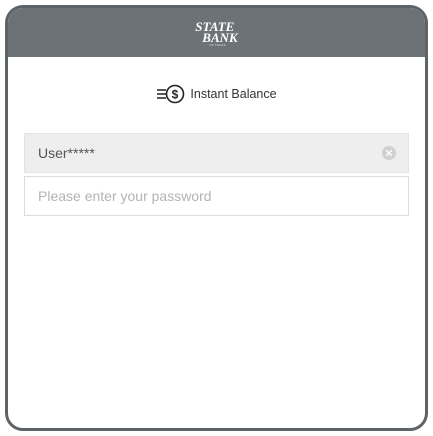  I want to click on username-value: User*****, so click(66, 153).